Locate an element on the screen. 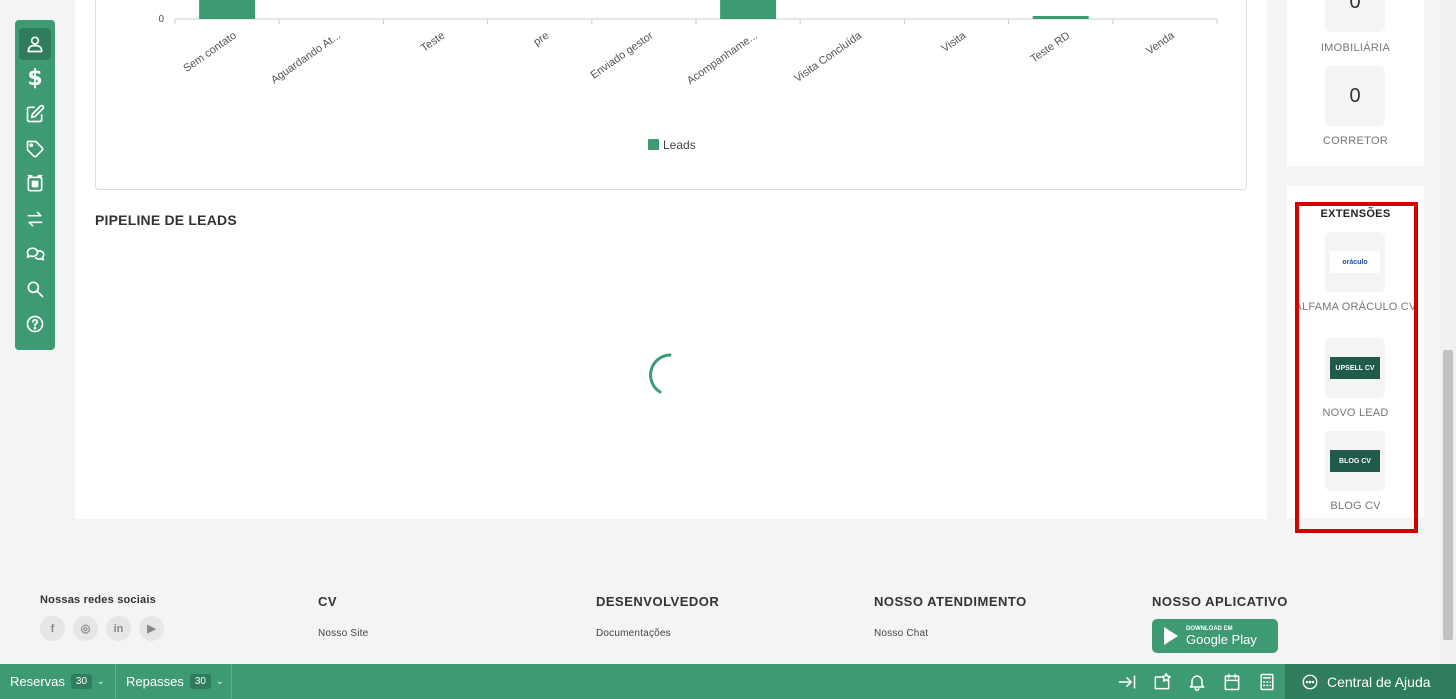  arrow-to-right-icon is located at coordinates (1127, 682).